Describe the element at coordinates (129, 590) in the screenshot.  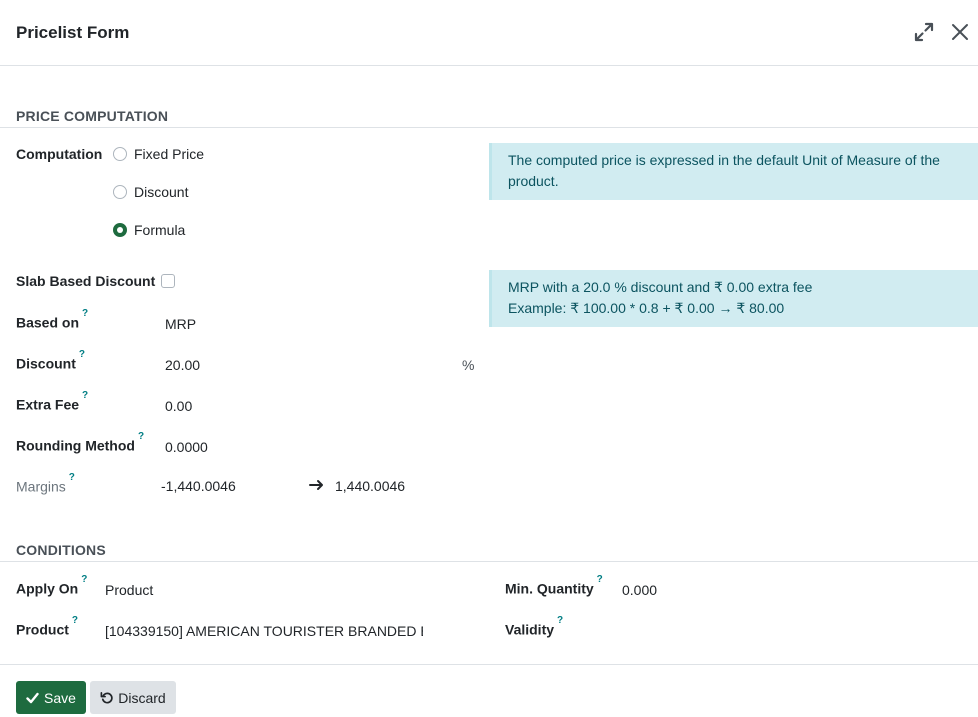
I see `apply-on-select: Product` at that location.